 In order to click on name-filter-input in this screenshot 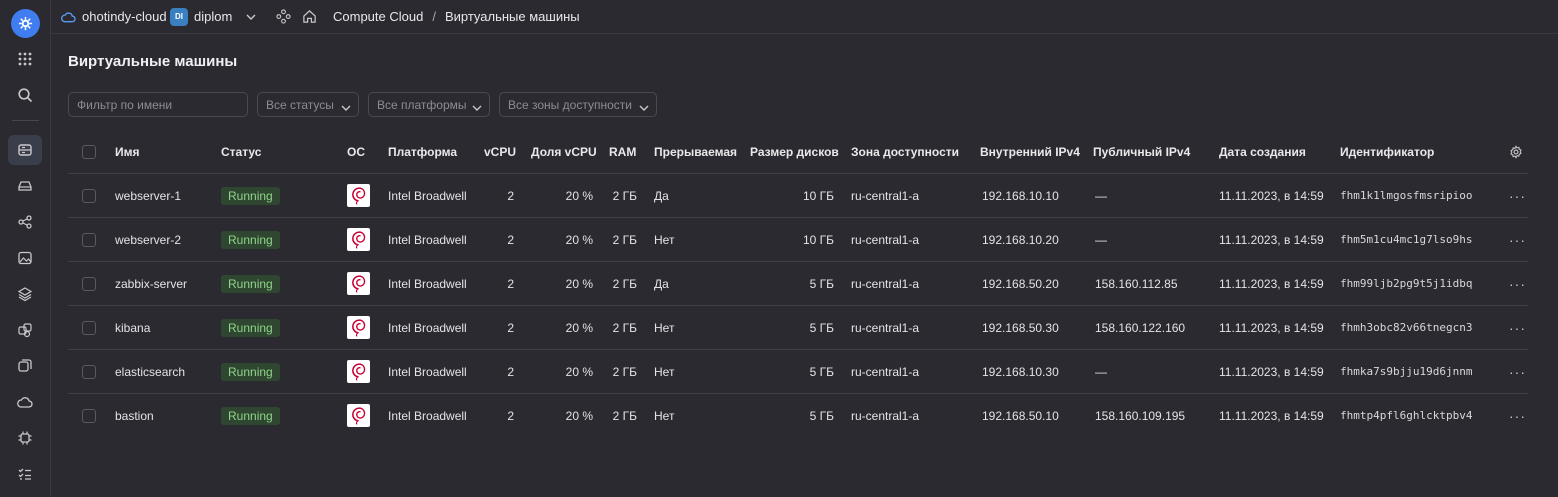, I will do `click(158, 104)`.